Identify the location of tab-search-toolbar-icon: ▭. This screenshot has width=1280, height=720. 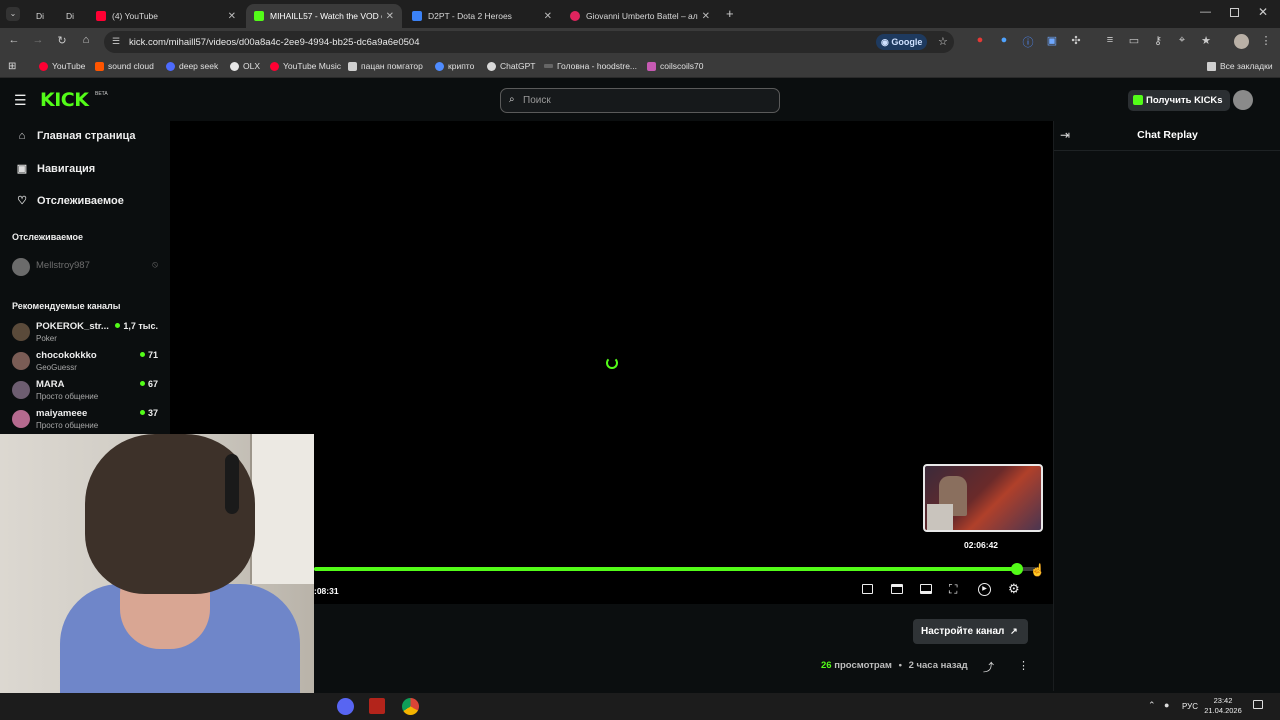
(1134, 40).